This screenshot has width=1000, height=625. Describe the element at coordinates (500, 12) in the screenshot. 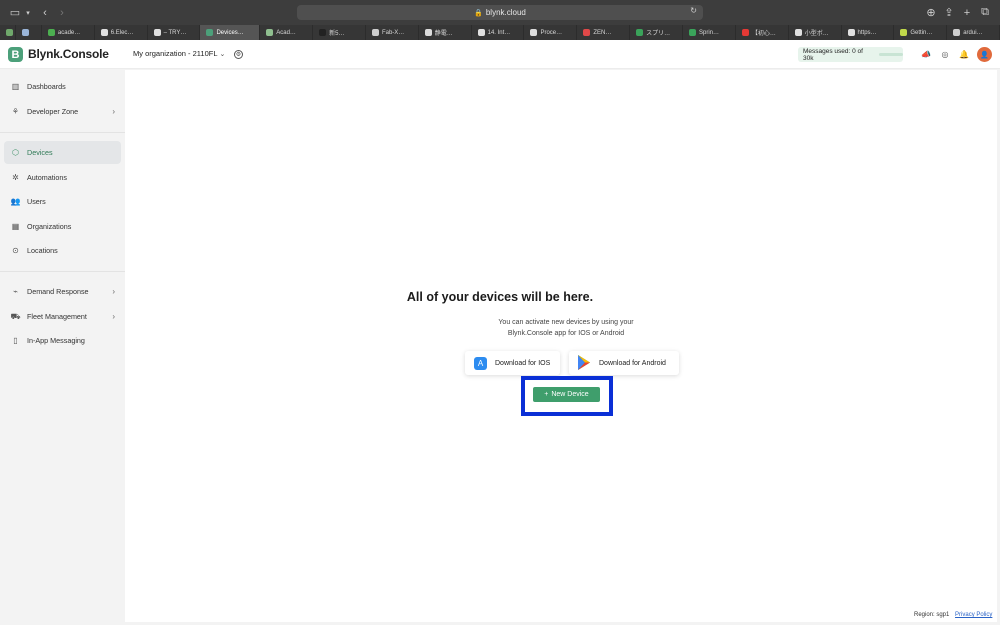

I see `address-bar: 🔒 blynk.cloud ↻` at that location.